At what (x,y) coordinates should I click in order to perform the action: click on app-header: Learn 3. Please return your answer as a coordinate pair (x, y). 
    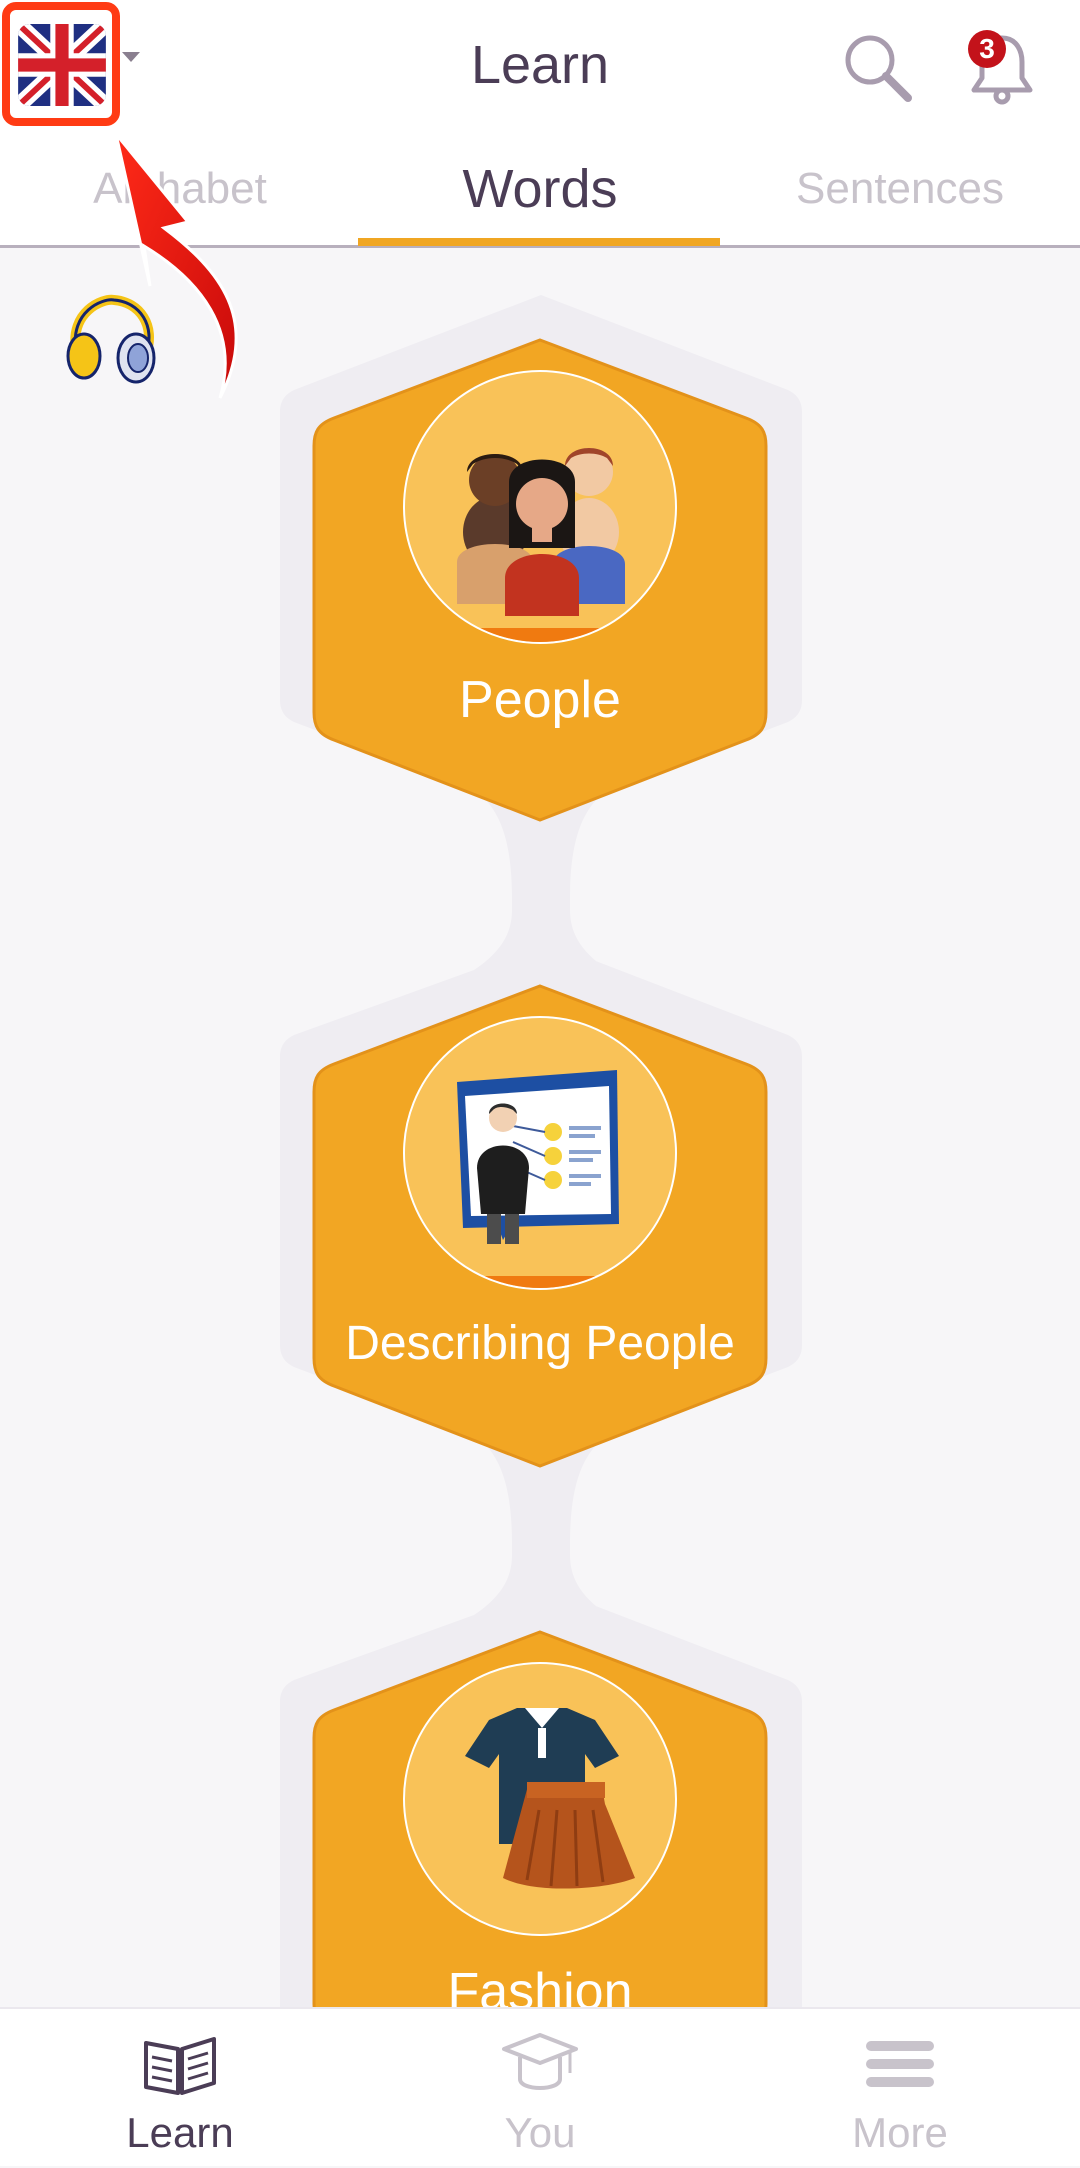
    Looking at the image, I should click on (540, 65).